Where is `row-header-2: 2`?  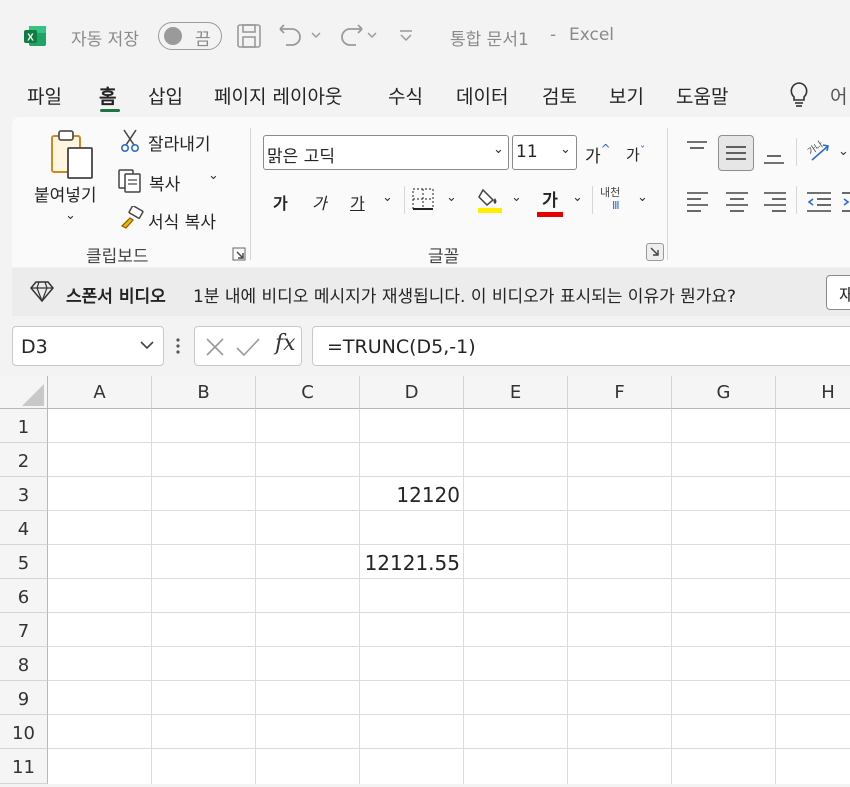 row-header-2: 2 is located at coordinates (24, 460).